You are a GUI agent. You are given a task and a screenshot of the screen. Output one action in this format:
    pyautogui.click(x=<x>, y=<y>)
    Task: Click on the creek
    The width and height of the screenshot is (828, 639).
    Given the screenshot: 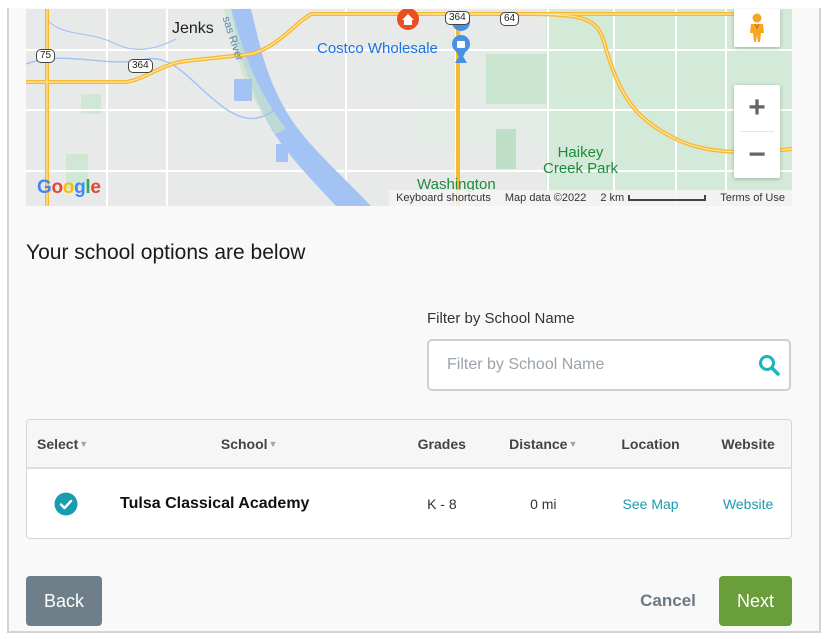 What is the action you would take?
    pyautogui.click(x=111, y=34)
    